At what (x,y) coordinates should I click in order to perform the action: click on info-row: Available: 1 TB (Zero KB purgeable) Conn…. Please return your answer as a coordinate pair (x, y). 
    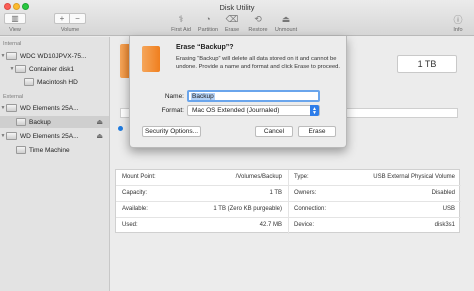
    Looking at the image, I should click on (288, 210).